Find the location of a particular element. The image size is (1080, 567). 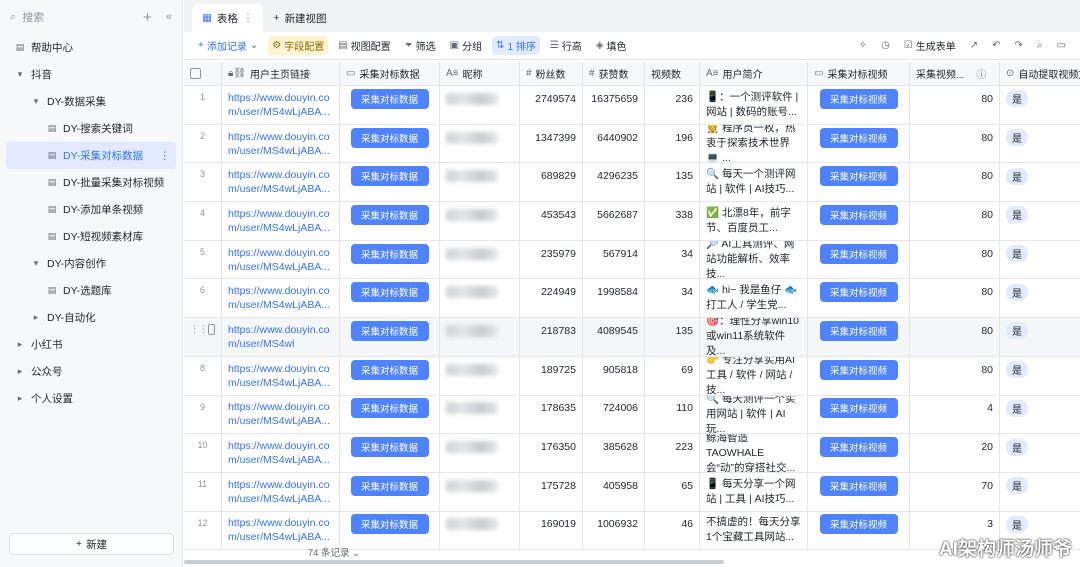

chevron-down-icon: ⌄ is located at coordinates (254, 45).